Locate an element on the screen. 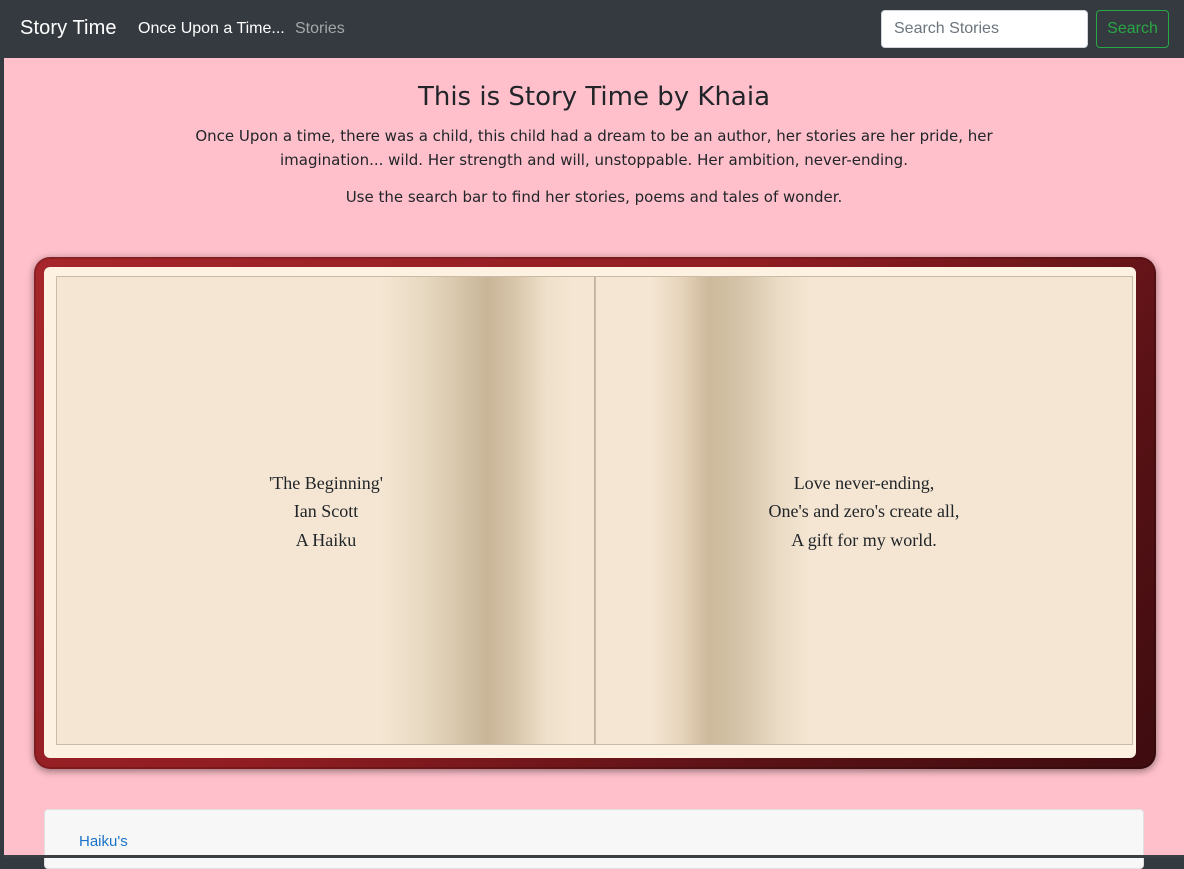 The height and width of the screenshot is (869, 1184). nav-link-stories: Stories is located at coordinates (320, 29).